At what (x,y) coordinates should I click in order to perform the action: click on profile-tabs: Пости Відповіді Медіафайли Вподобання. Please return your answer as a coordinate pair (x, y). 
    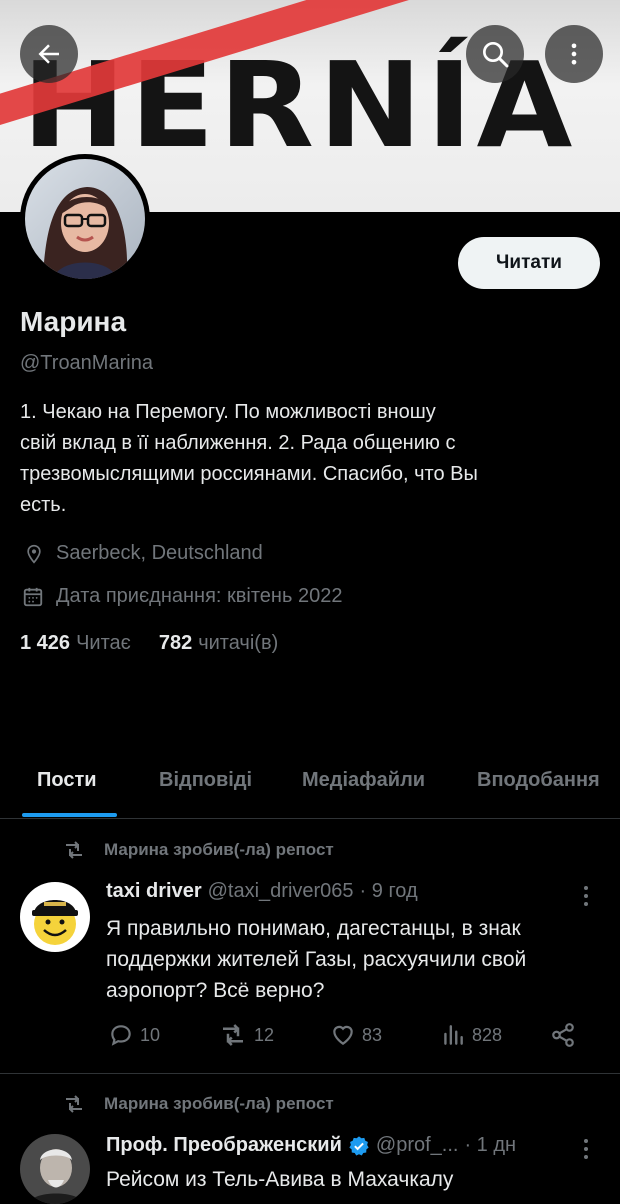
    Looking at the image, I should click on (310, 784).